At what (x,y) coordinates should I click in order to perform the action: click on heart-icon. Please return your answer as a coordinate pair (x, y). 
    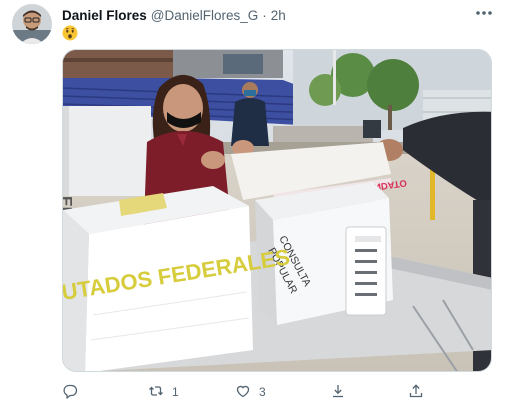
    Looking at the image, I should click on (243, 392).